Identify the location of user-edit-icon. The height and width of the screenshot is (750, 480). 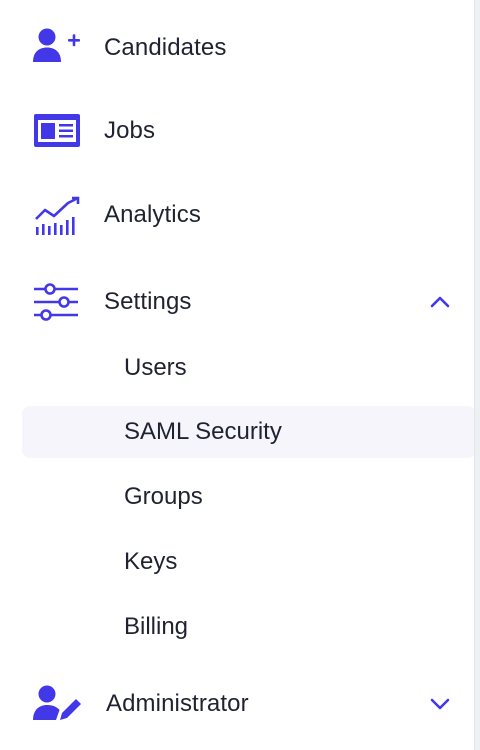
(57, 704).